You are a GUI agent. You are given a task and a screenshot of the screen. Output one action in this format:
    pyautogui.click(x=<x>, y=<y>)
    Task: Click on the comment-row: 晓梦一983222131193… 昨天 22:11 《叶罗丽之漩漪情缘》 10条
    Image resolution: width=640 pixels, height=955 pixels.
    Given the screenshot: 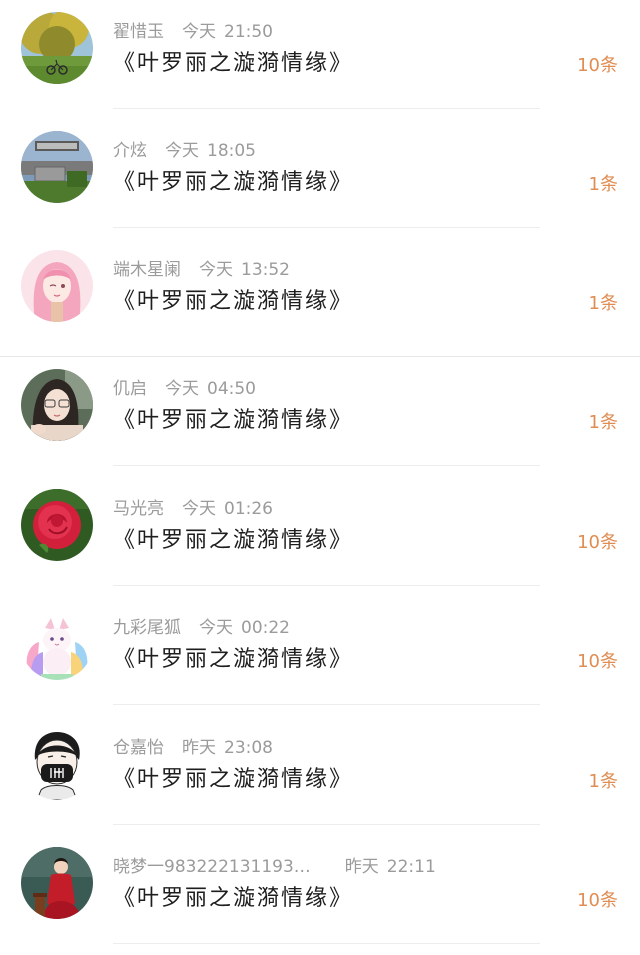 What is the action you would take?
    pyautogui.click(x=320, y=894)
    